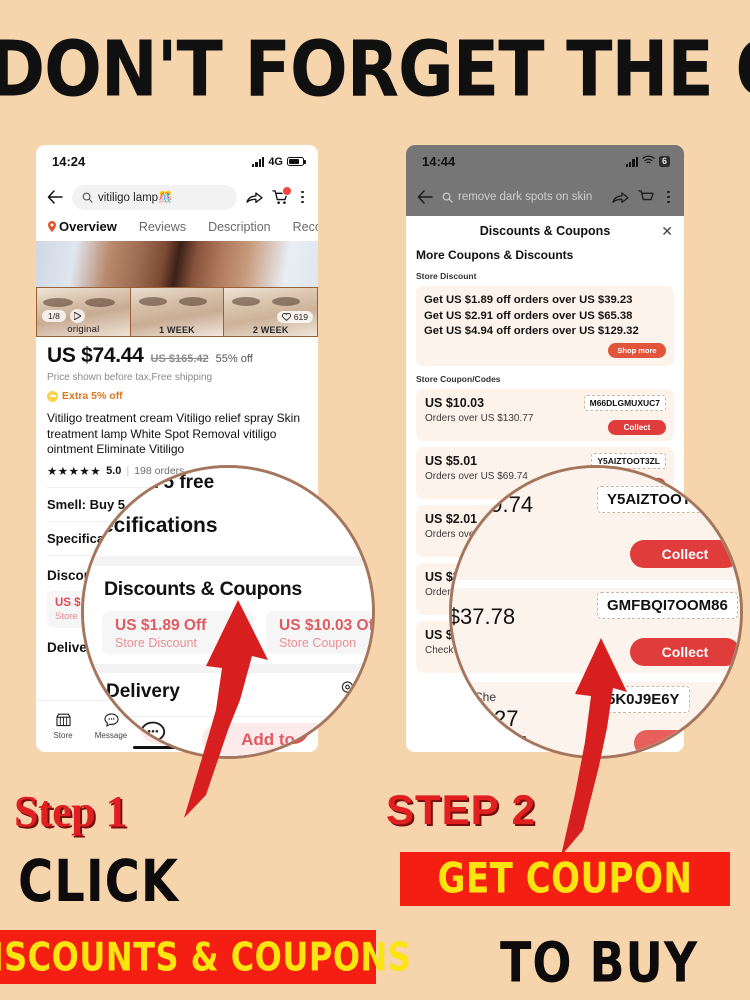 This screenshot has height=1000, width=750. I want to click on cart-badge, so click(287, 191).